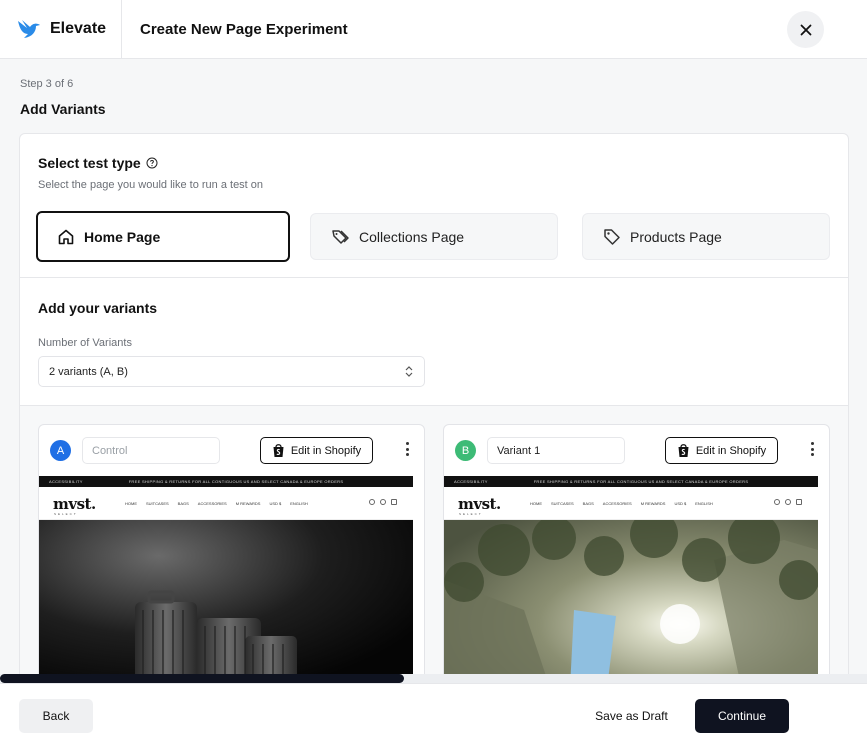 This screenshot has width=867, height=749. Describe the element at coordinates (78, 28) in the screenshot. I see `brand-name: Elevate` at that location.